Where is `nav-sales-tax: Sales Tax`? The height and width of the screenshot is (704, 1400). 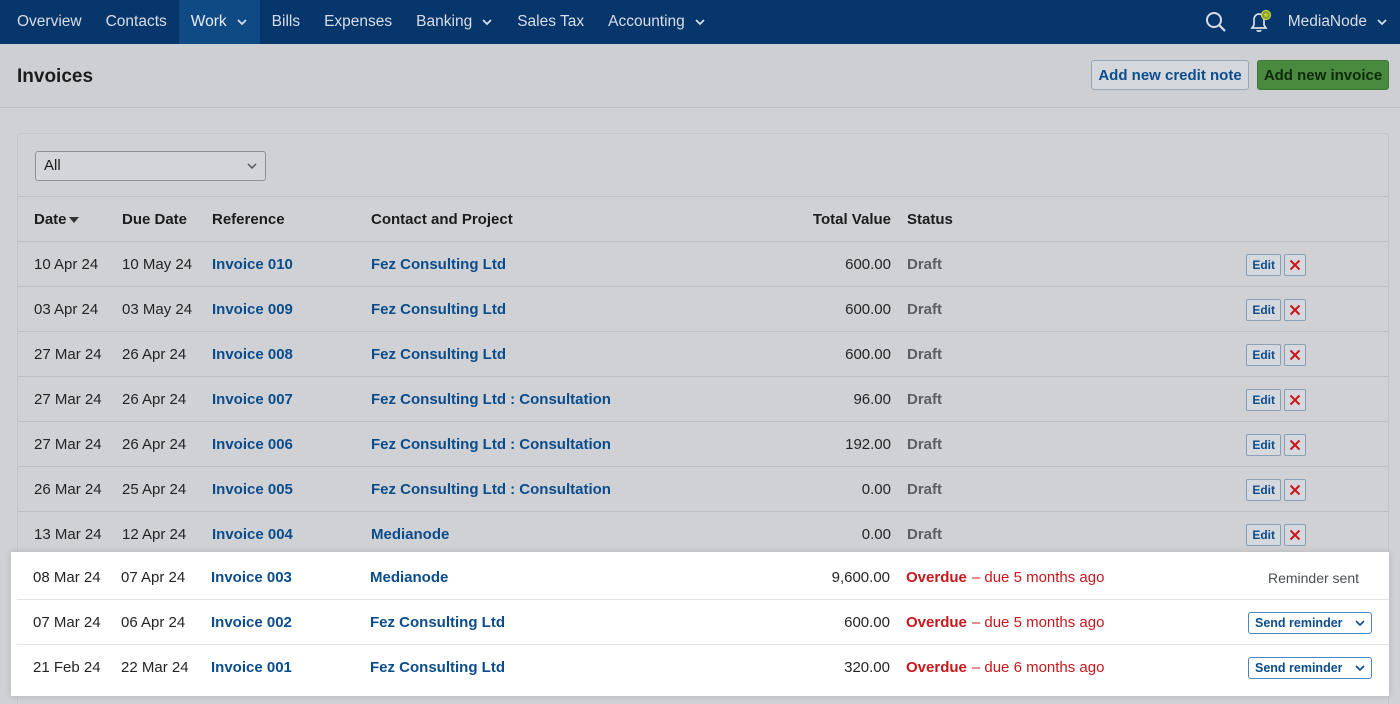 nav-sales-tax: Sales Tax is located at coordinates (550, 22).